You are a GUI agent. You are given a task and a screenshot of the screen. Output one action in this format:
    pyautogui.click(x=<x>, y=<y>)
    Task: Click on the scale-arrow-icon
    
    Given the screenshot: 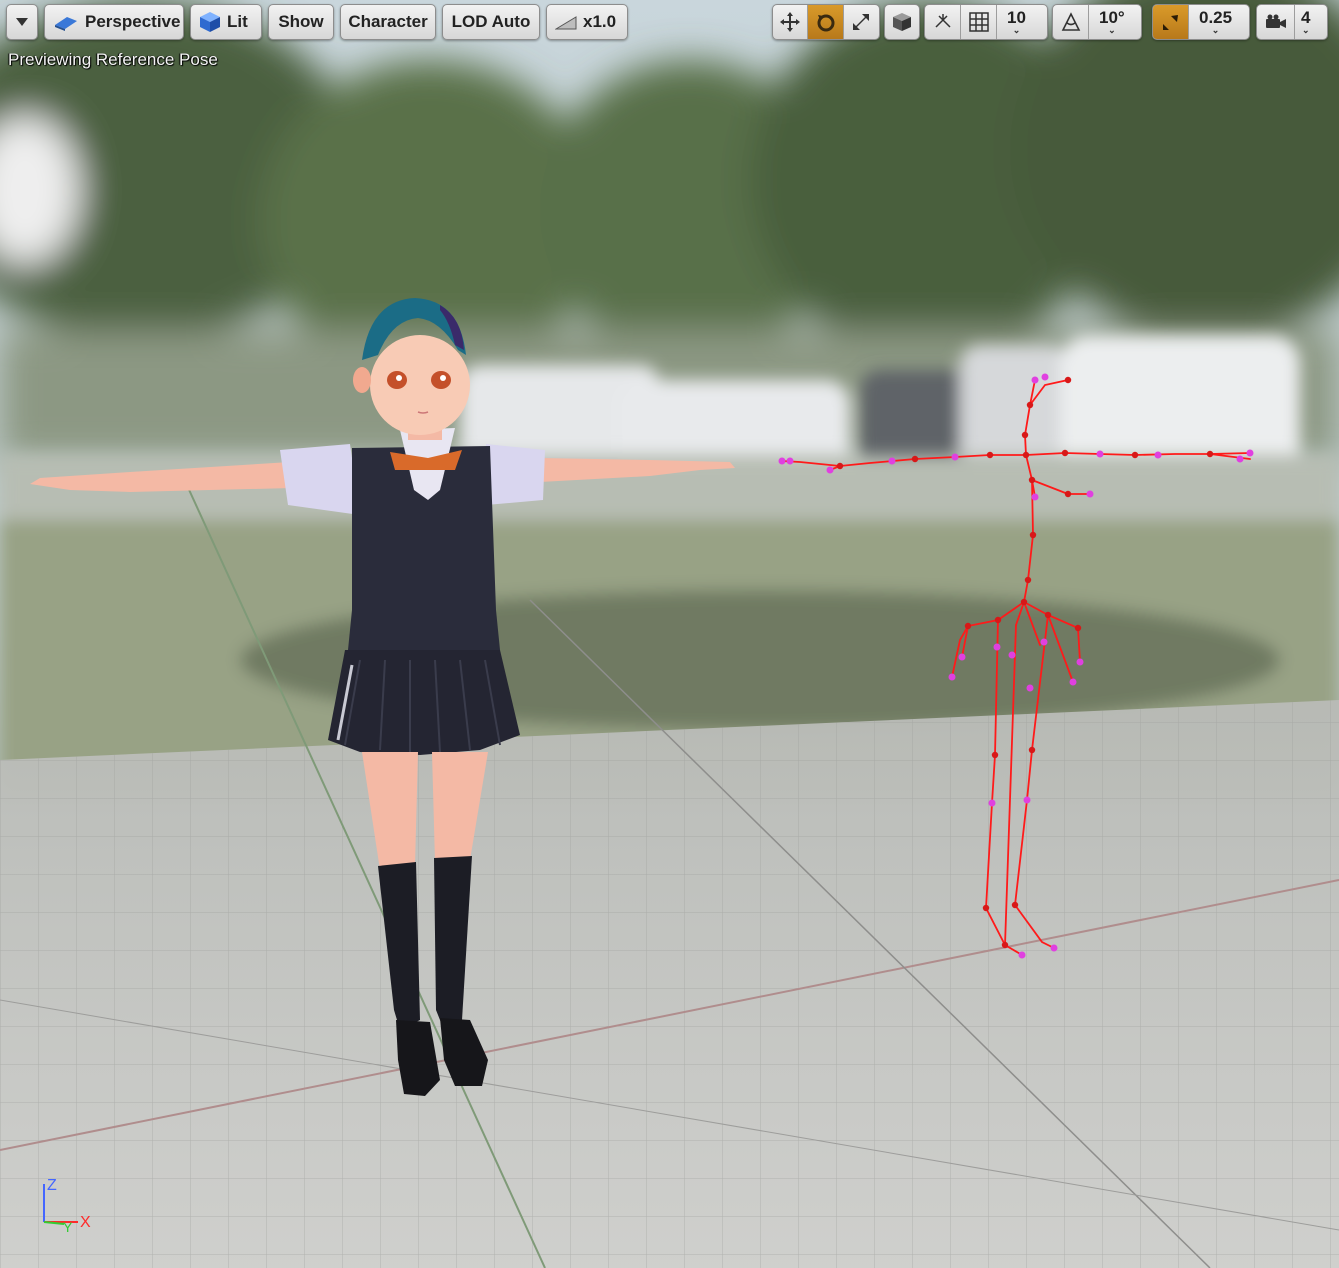 What is the action you would take?
    pyautogui.click(x=861, y=22)
    